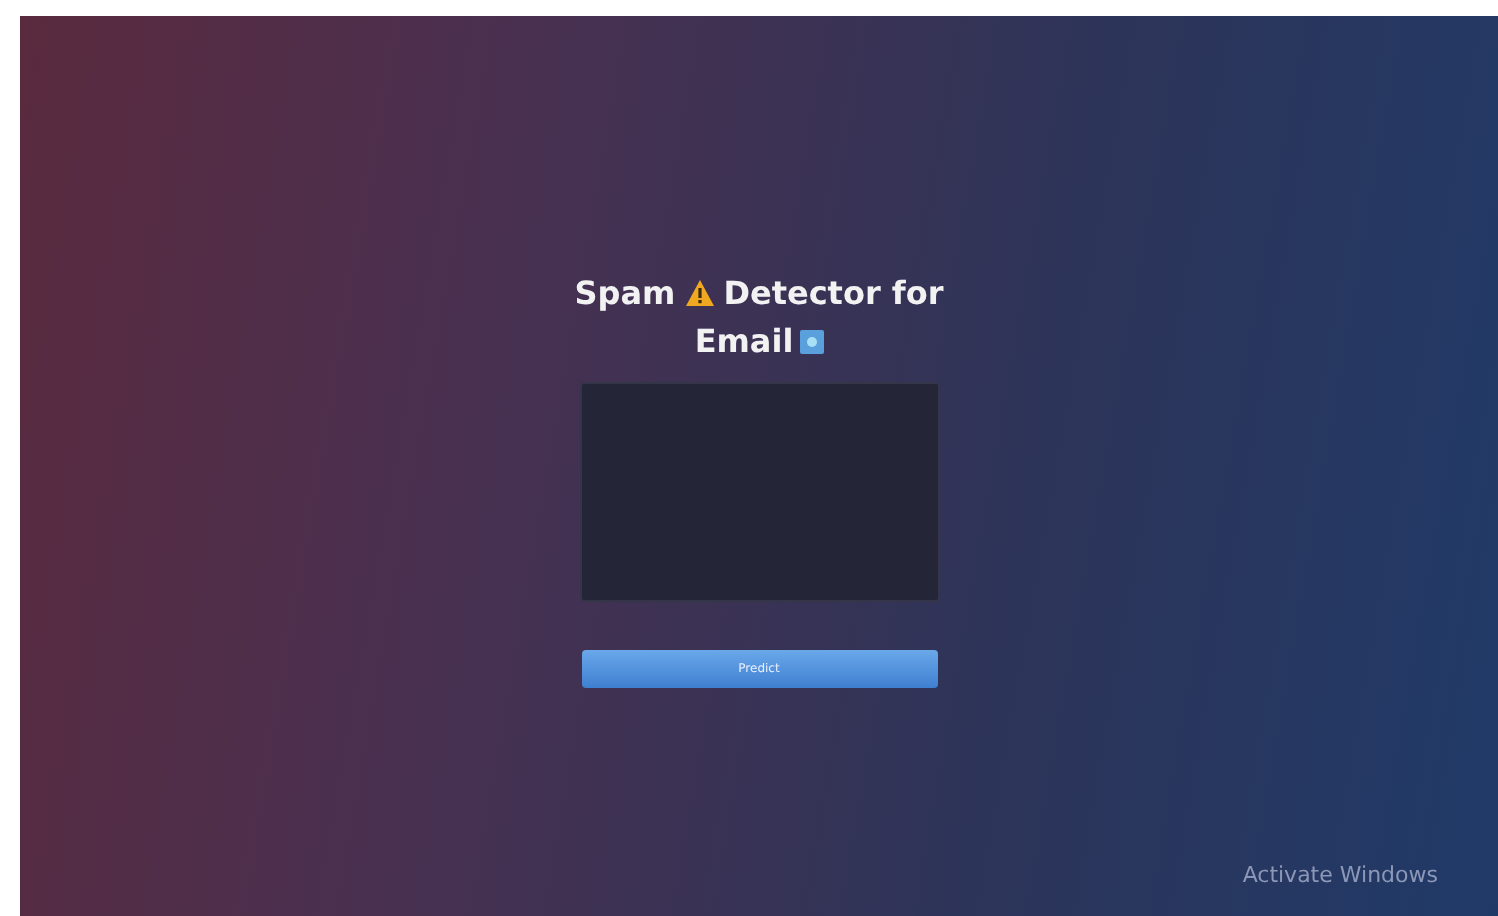 This screenshot has height=916, width=1498. I want to click on email-icon, so click(811, 342).